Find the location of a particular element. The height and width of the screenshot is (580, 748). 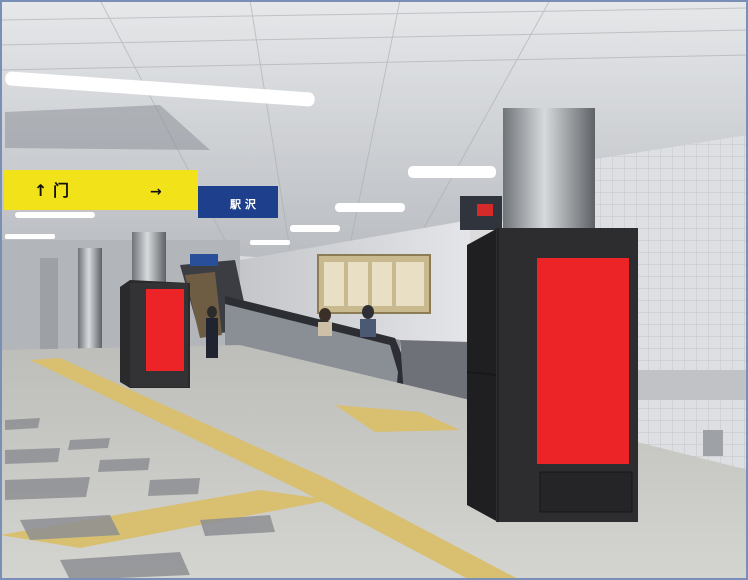

digital-signage-kiosk-small is located at coordinates (155, 334).